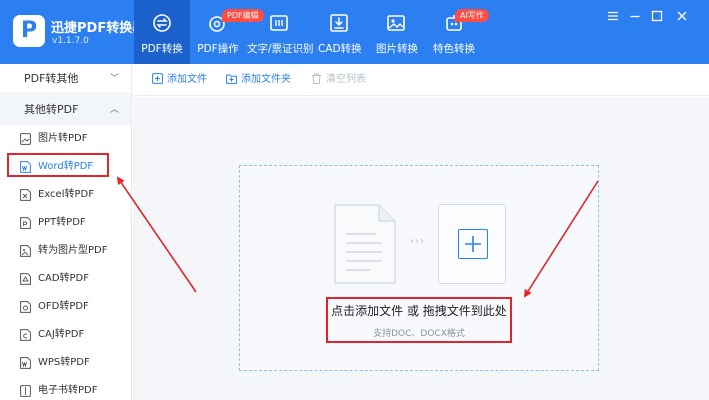  Describe the element at coordinates (279, 23) in the screenshot. I see `ocr-scan-icon` at that location.